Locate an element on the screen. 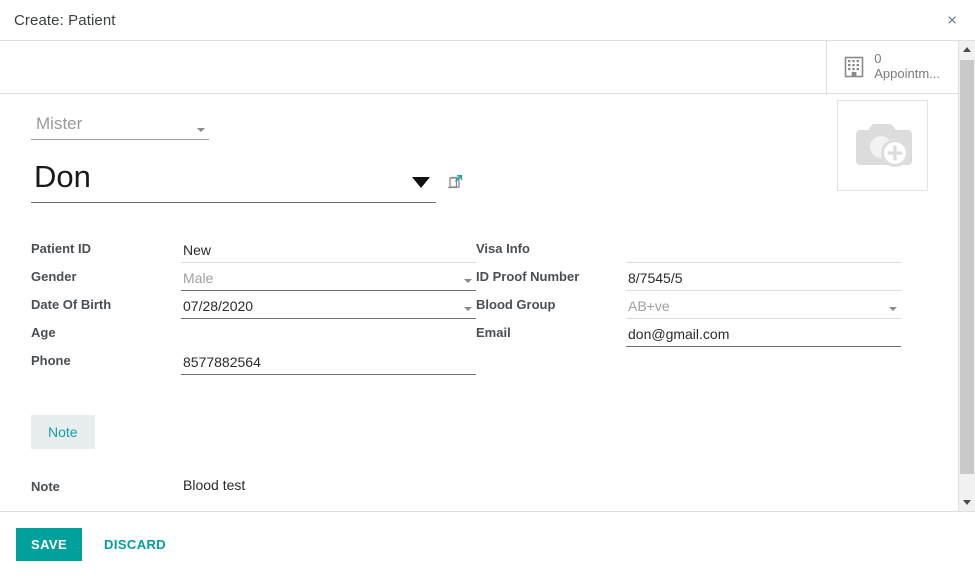 Image resolution: width=975 pixels, height=577 pixels. field-row-id-proof-number: ID Proof Number is located at coordinates (688, 277).